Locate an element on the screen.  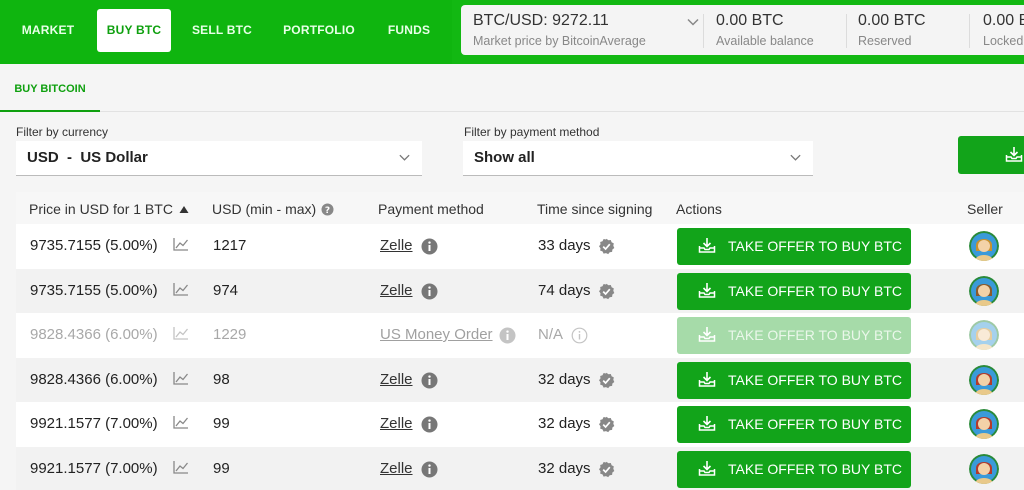
payment-filter-select: Show all is located at coordinates (638, 158).